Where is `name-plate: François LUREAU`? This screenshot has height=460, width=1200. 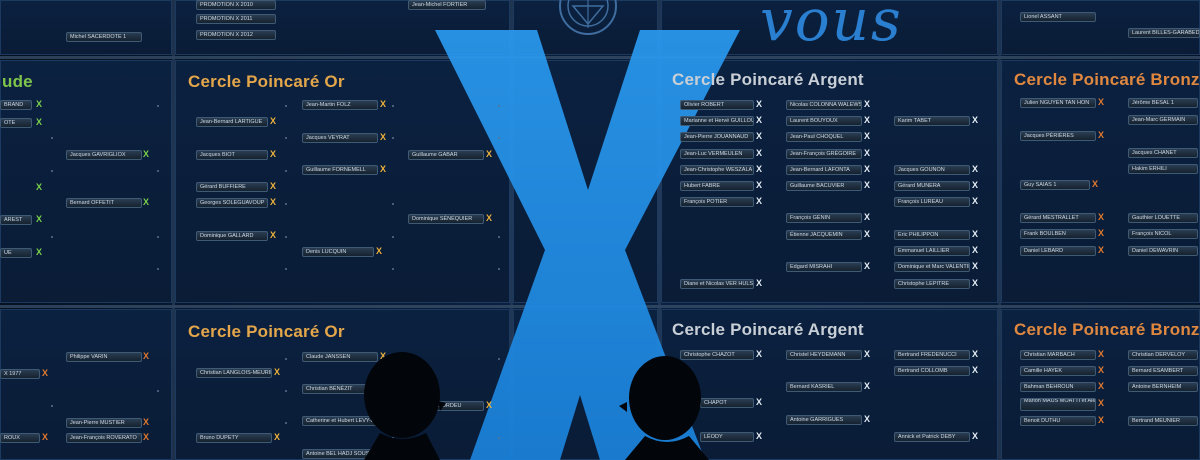 name-plate: François LUREAU is located at coordinates (932, 202).